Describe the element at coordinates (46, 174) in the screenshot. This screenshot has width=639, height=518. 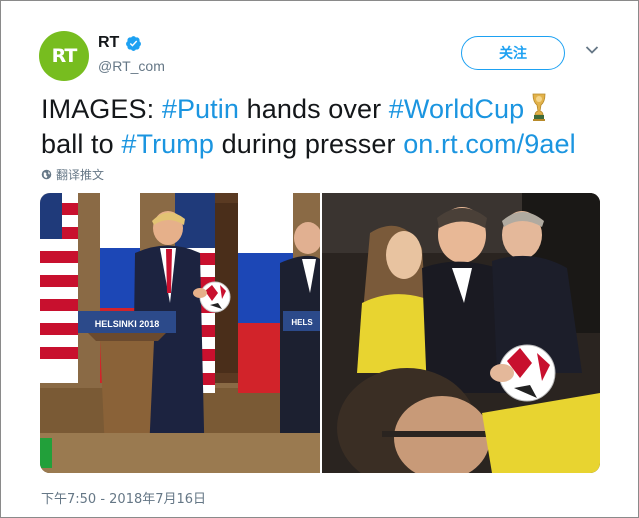
I see `globe-icon` at that location.